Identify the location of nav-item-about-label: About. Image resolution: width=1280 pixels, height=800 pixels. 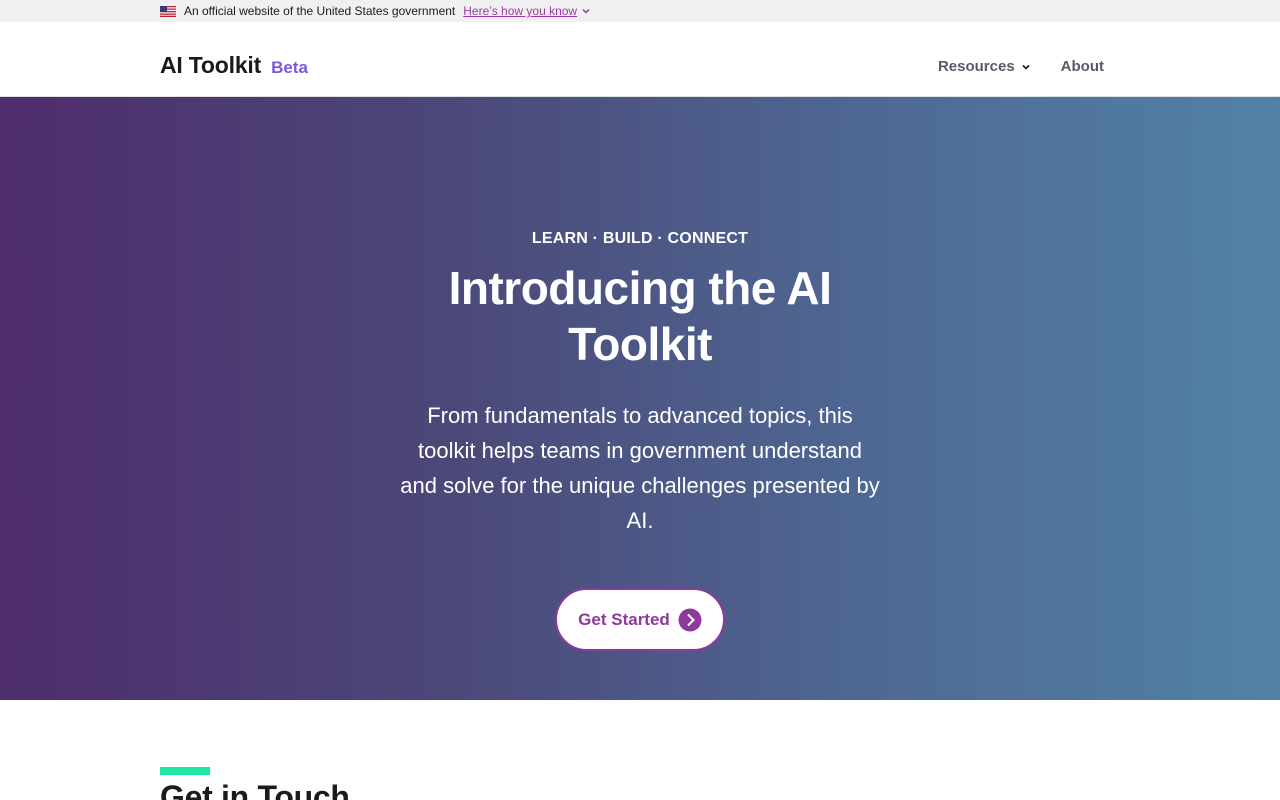
(1082, 66).